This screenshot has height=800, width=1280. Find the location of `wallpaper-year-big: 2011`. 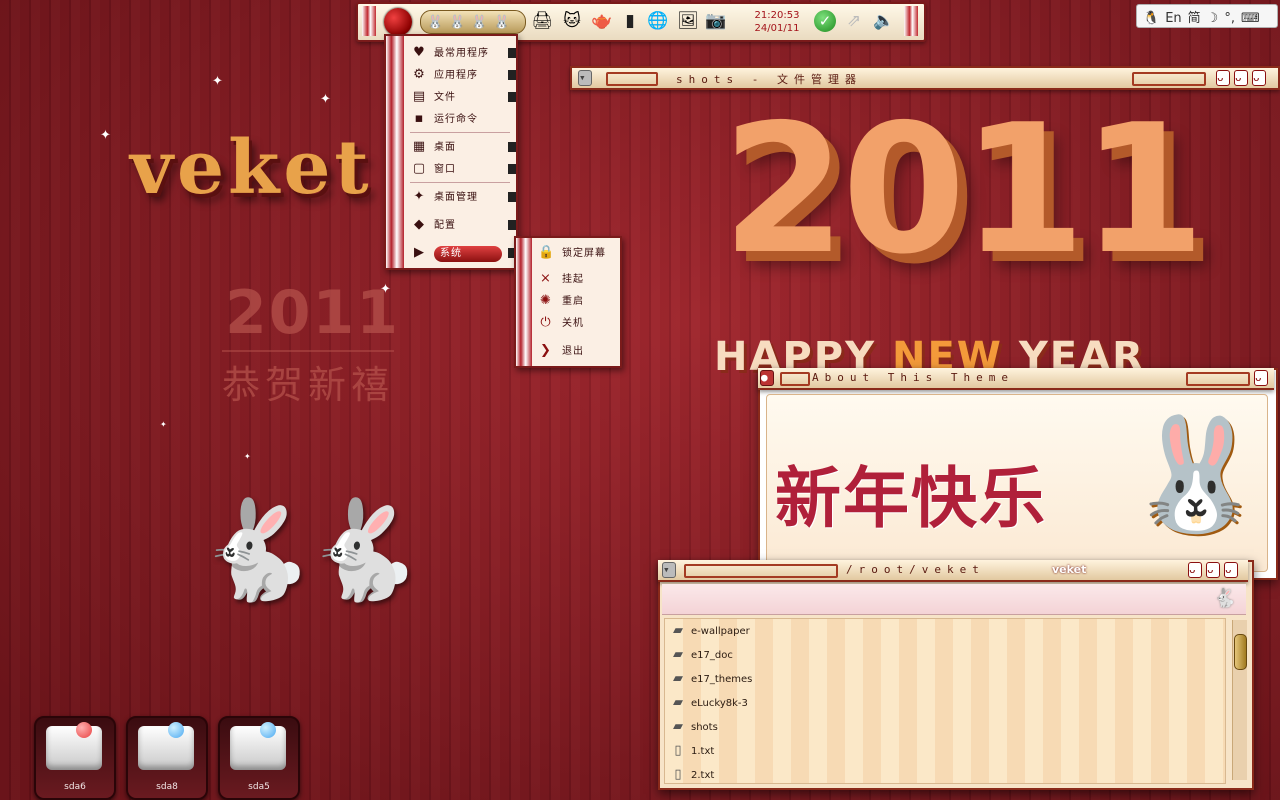

wallpaper-year-big: 2011 is located at coordinates (963, 189).